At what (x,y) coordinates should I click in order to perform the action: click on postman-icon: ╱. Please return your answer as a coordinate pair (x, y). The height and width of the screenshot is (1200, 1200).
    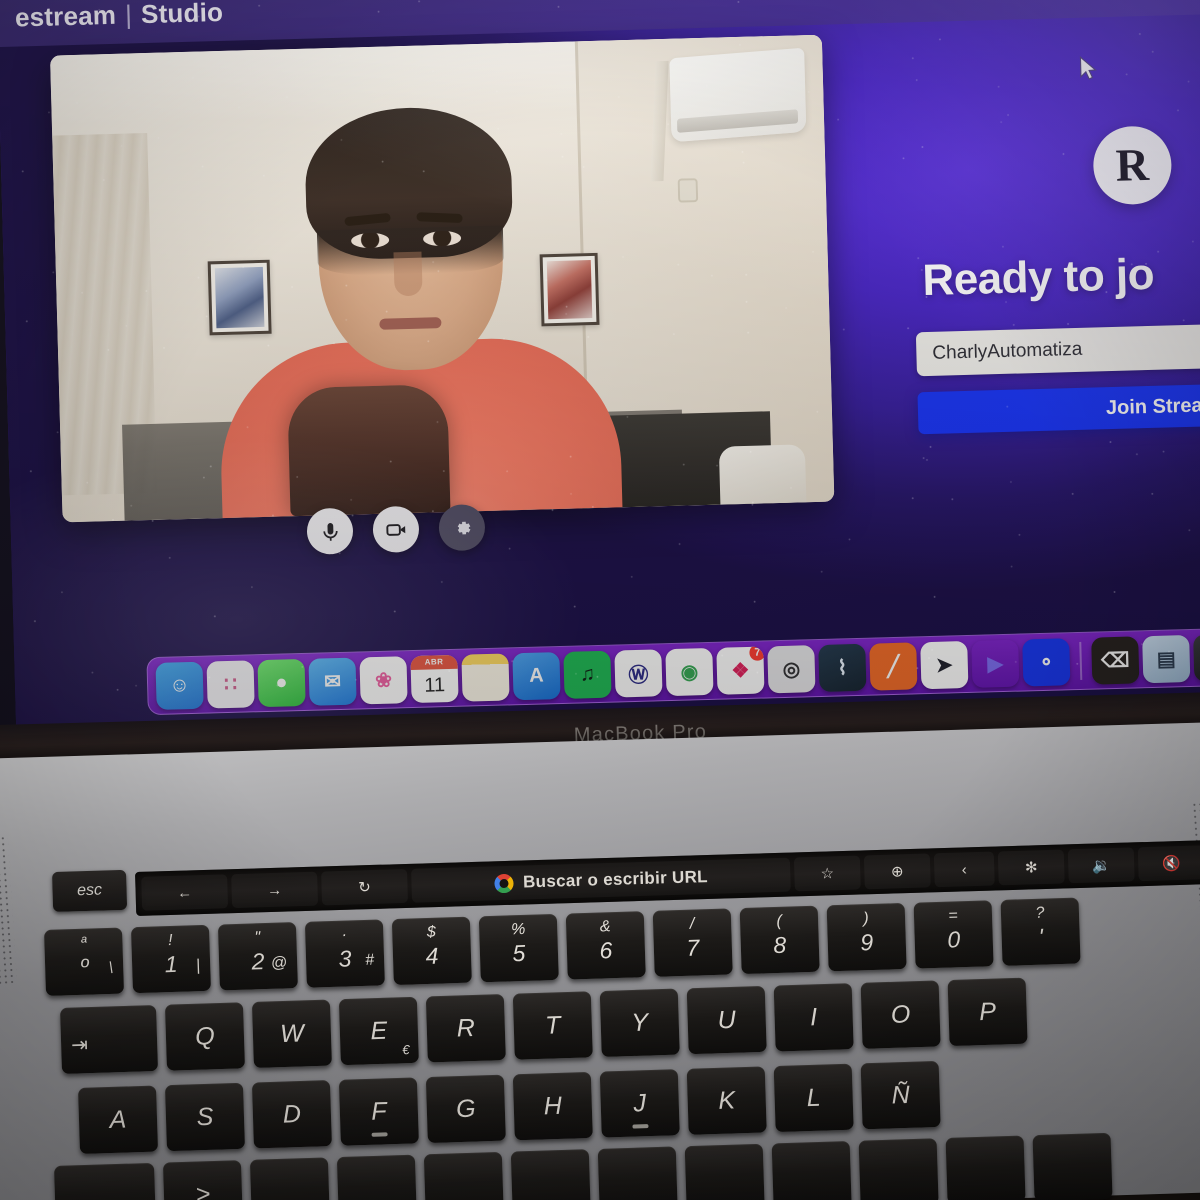
    Looking at the image, I should click on (893, 666).